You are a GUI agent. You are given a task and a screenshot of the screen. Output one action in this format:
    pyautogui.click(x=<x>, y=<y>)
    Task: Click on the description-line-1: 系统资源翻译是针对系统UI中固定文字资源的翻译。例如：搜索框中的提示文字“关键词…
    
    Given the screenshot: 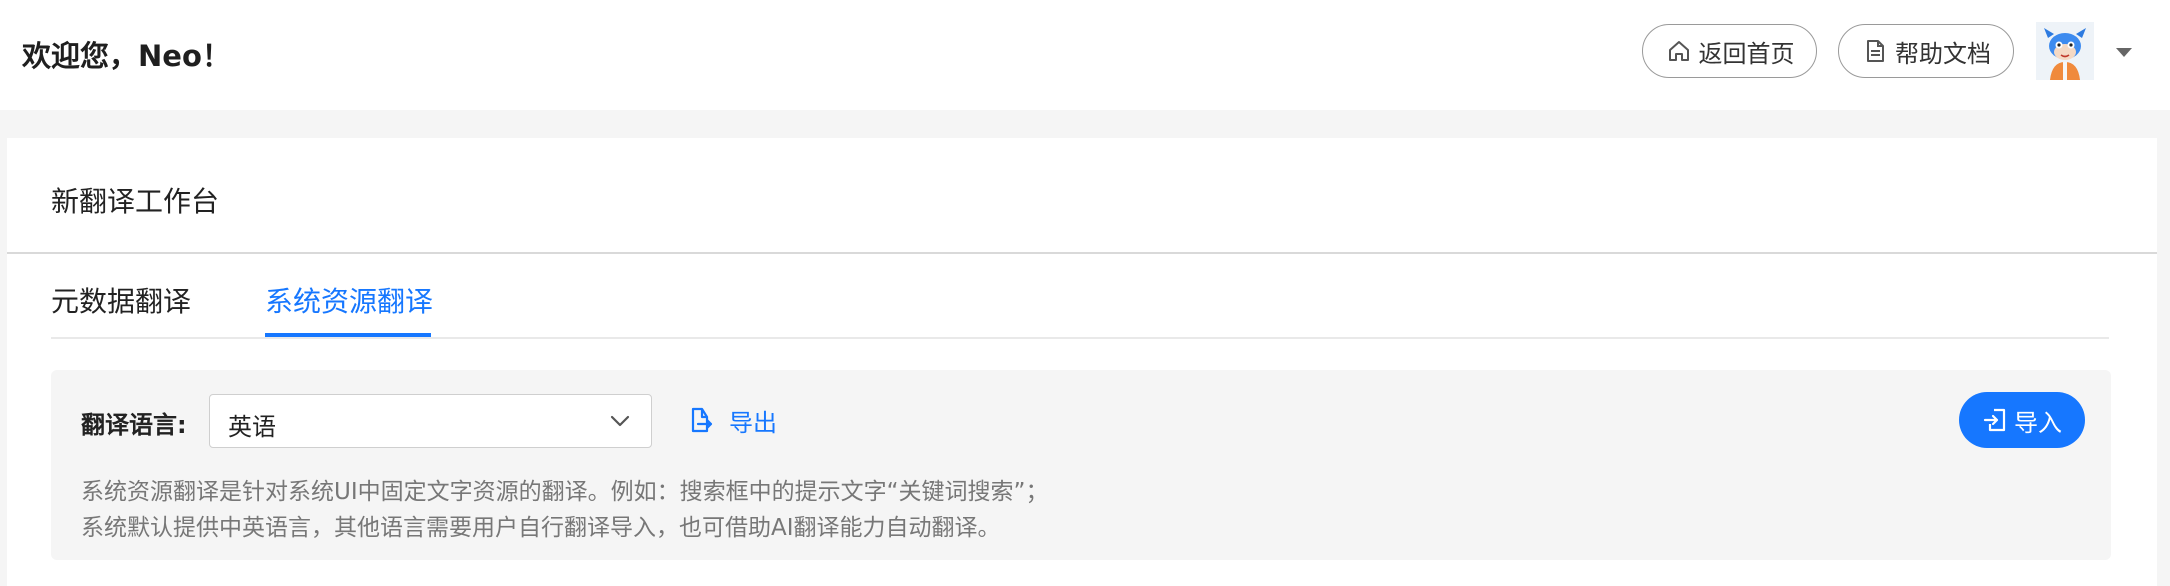 What is the action you would take?
    pyautogui.click(x=565, y=492)
    